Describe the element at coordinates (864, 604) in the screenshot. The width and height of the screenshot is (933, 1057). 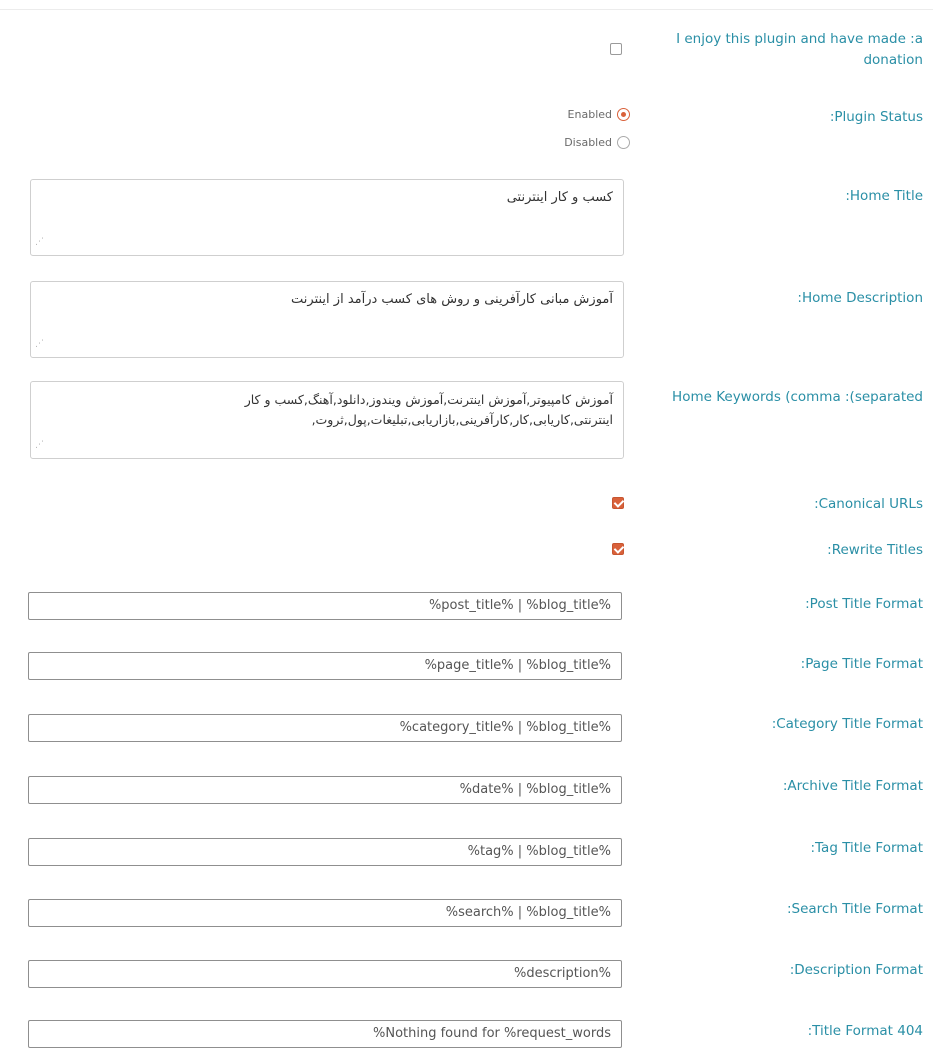
I see `post-title-format-label: :Post Title Format` at that location.